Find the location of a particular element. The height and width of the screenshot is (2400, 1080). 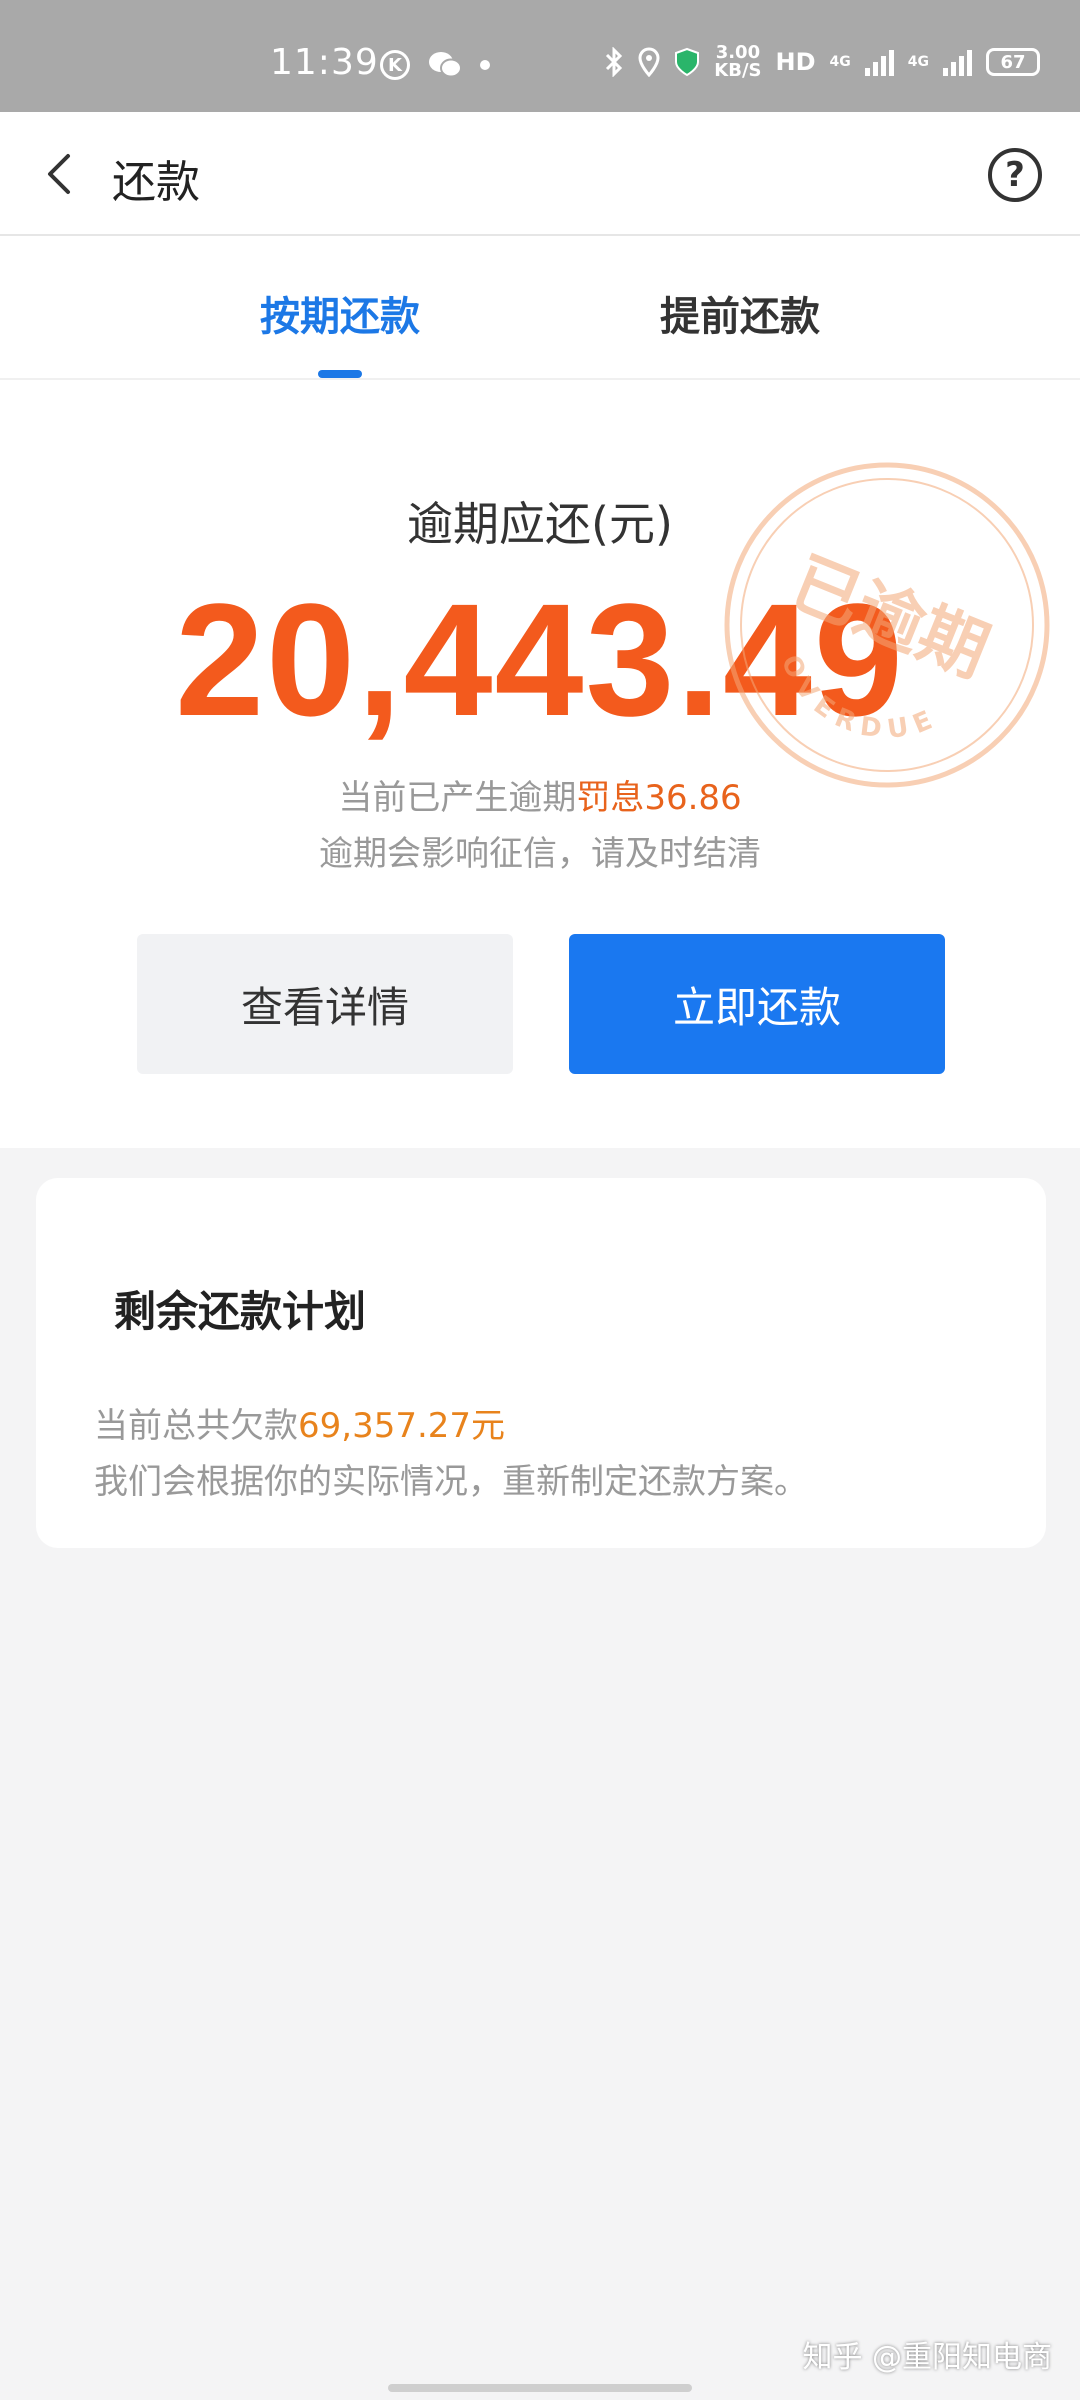

repay-now-button: 立即还款 is located at coordinates (757, 1004).